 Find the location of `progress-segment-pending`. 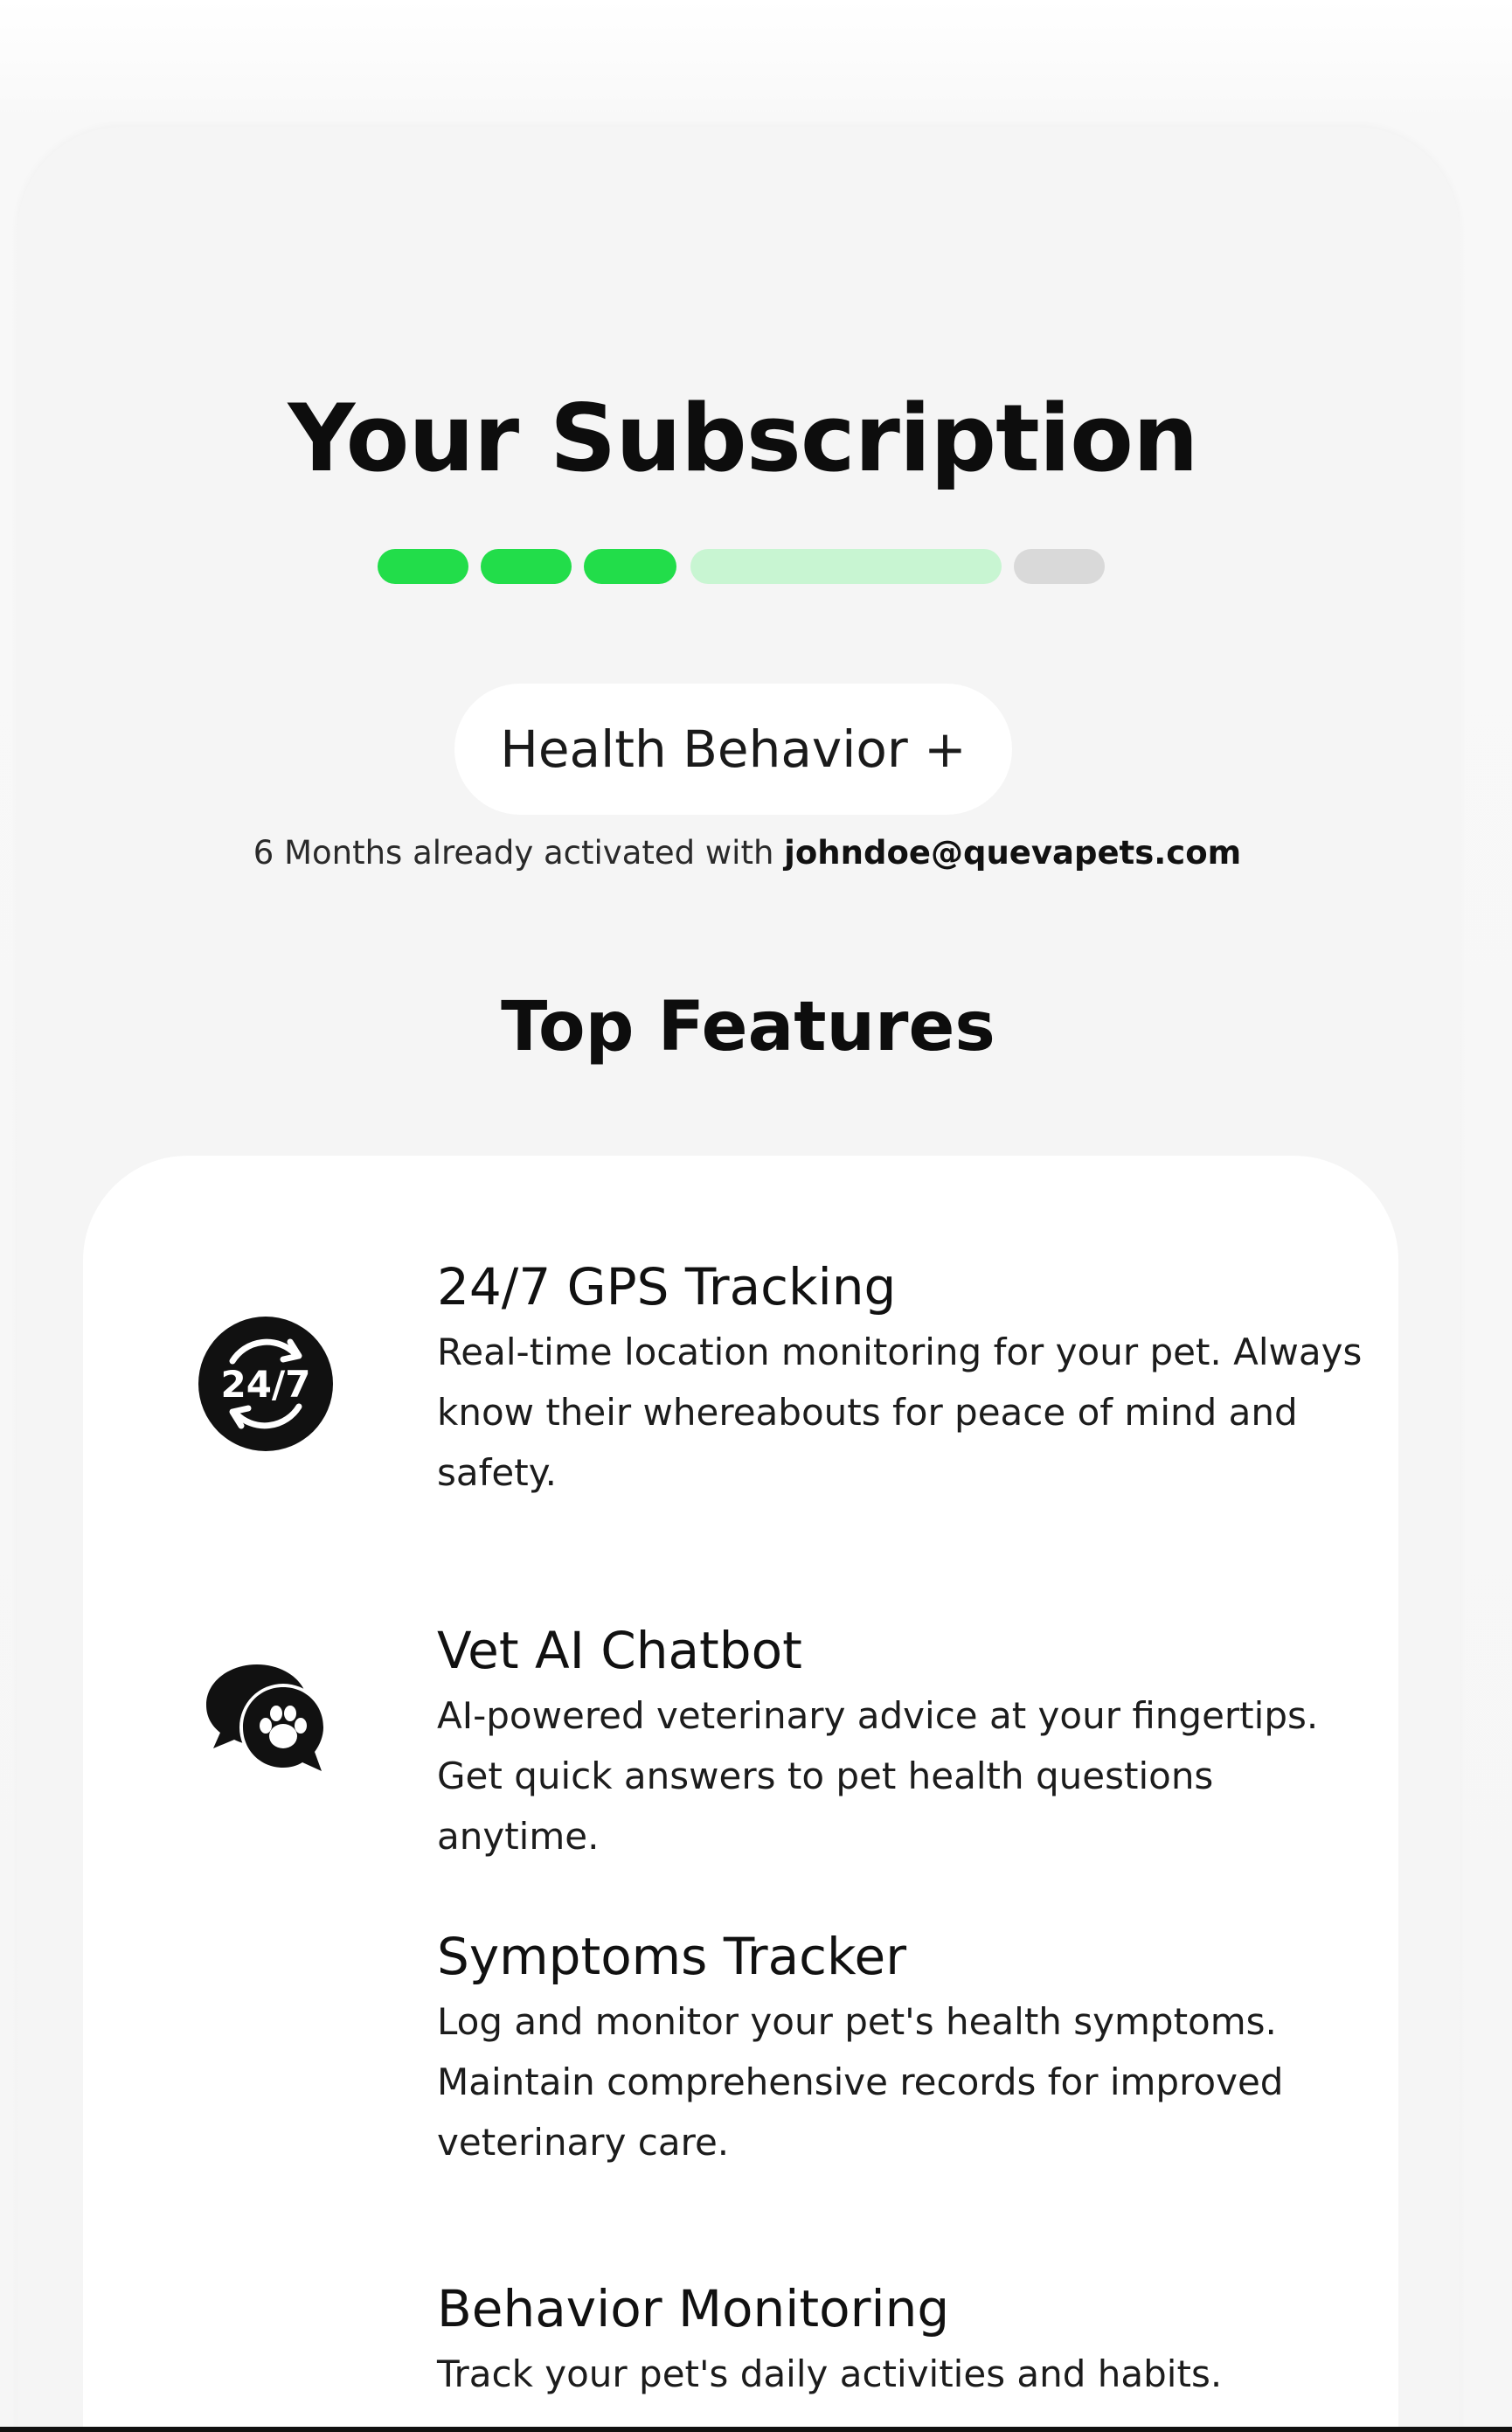

progress-segment-pending is located at coordinates (1059, 566).